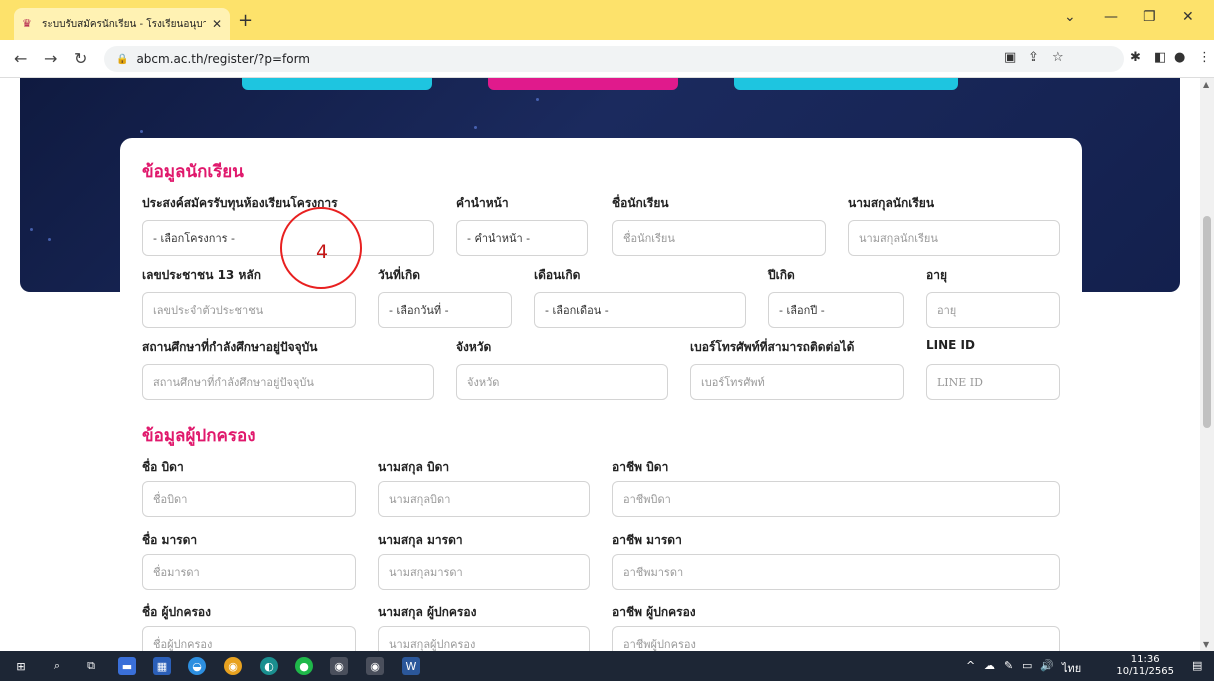 The image size is (1214, 681). I want to click on annotation-circle: 4, so click(321, 248).